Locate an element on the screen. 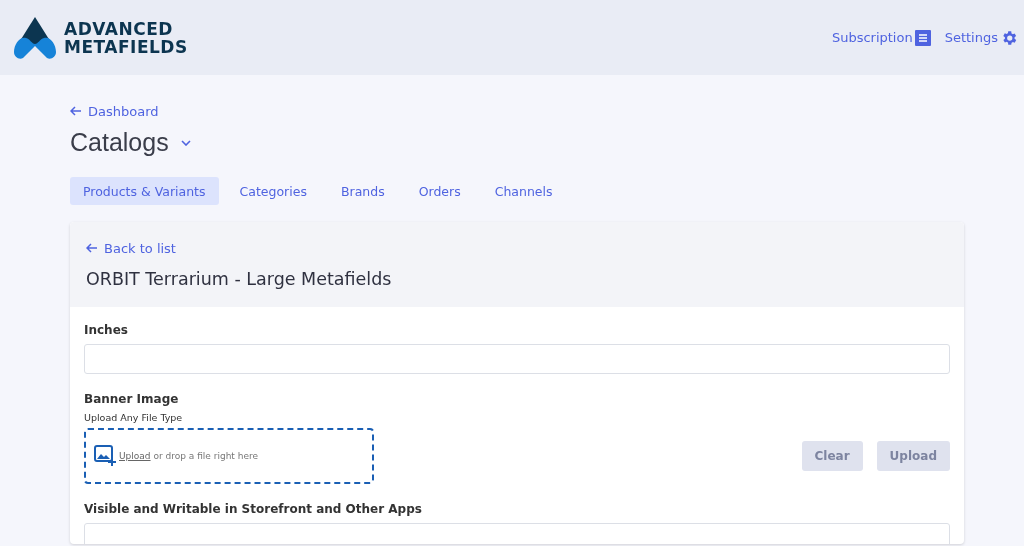 Image resolution: width=1024 pixels, height=546 pixels. back-link: Back to list is located at coordinates (131, 248).